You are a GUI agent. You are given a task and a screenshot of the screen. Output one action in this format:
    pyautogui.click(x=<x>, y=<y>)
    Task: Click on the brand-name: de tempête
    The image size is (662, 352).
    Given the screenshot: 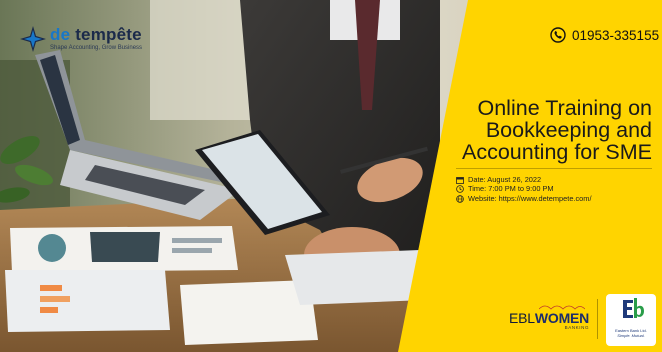 What is the action you would take?
    pyautogui.click(x=96, y=34)
    